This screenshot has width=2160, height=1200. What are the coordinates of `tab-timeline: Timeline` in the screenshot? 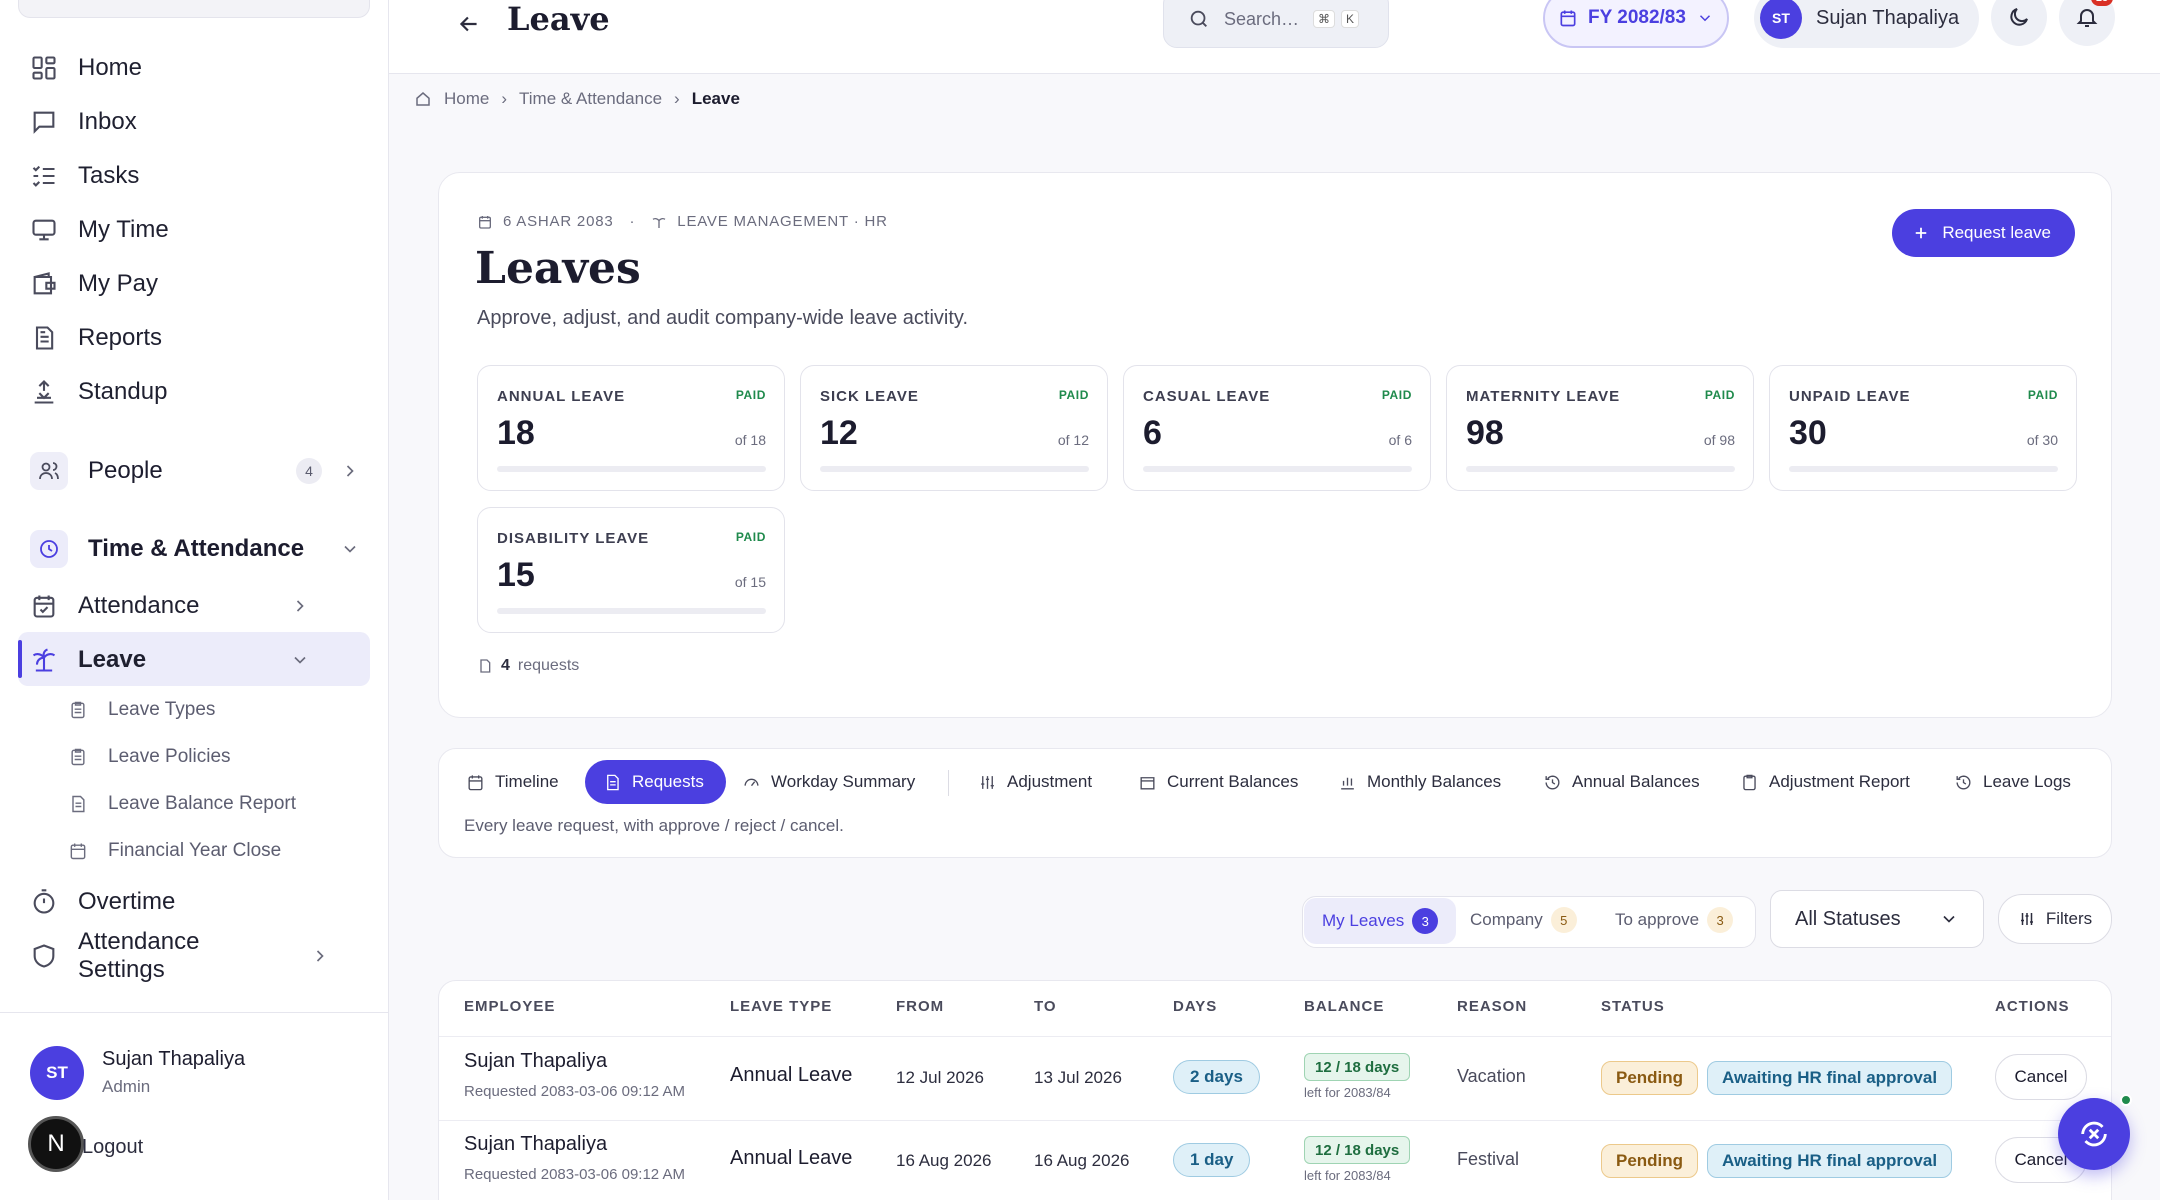 It's located at (512, 782).